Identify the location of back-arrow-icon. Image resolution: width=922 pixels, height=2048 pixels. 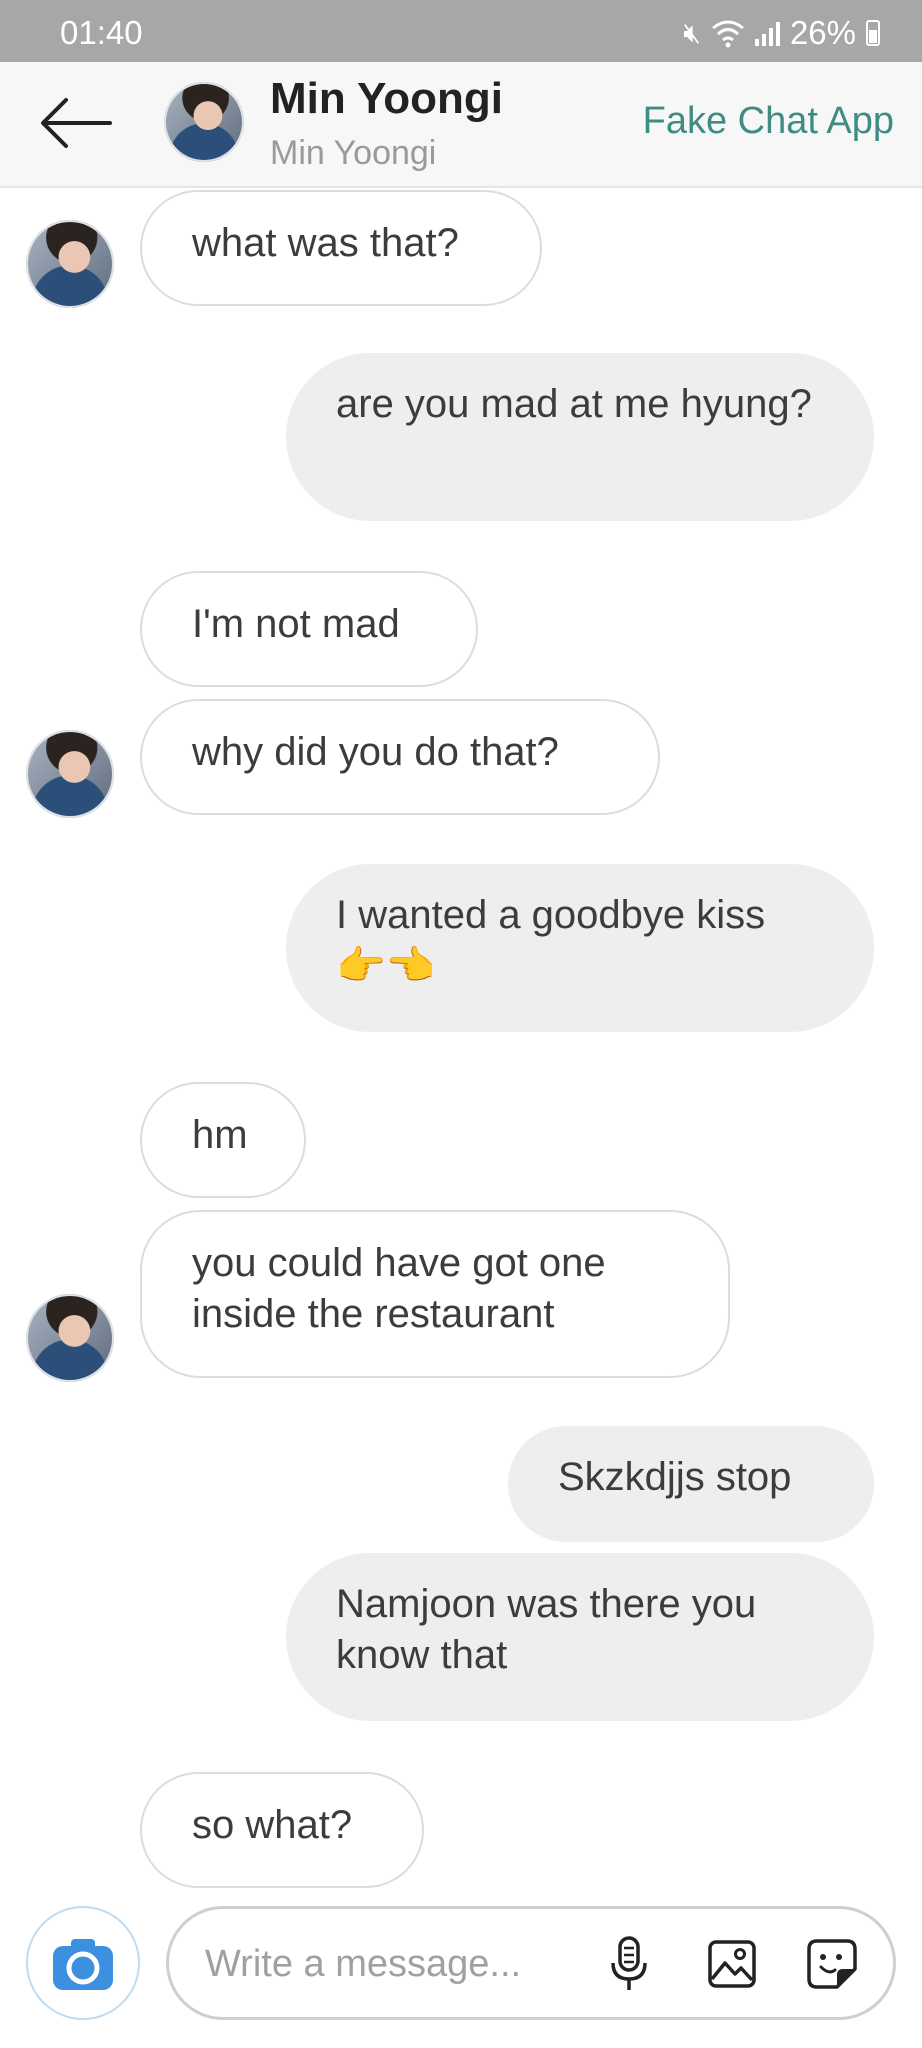
(76, 123).